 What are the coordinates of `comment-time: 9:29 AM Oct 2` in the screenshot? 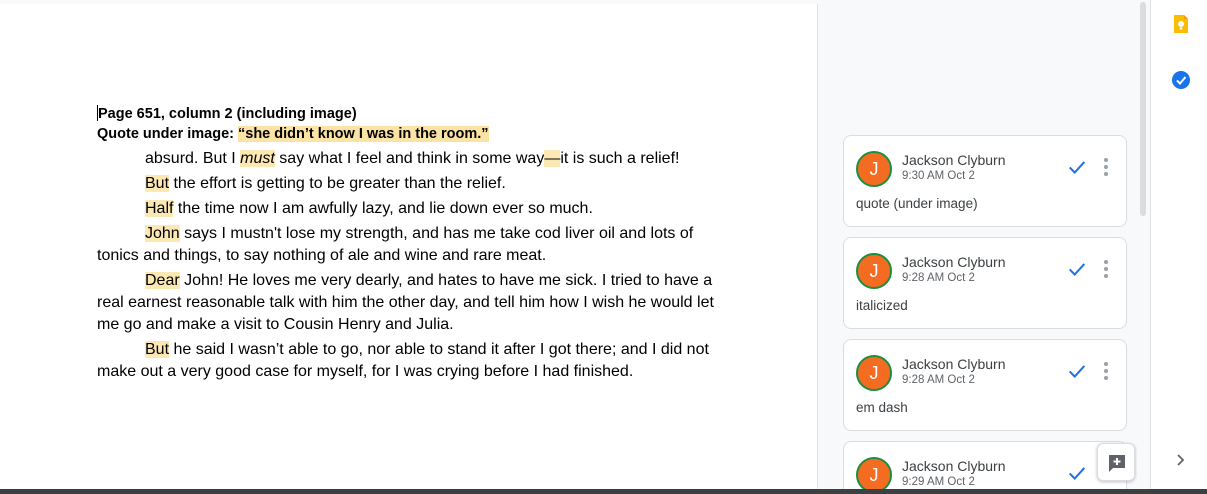 It's located at (938, 482).